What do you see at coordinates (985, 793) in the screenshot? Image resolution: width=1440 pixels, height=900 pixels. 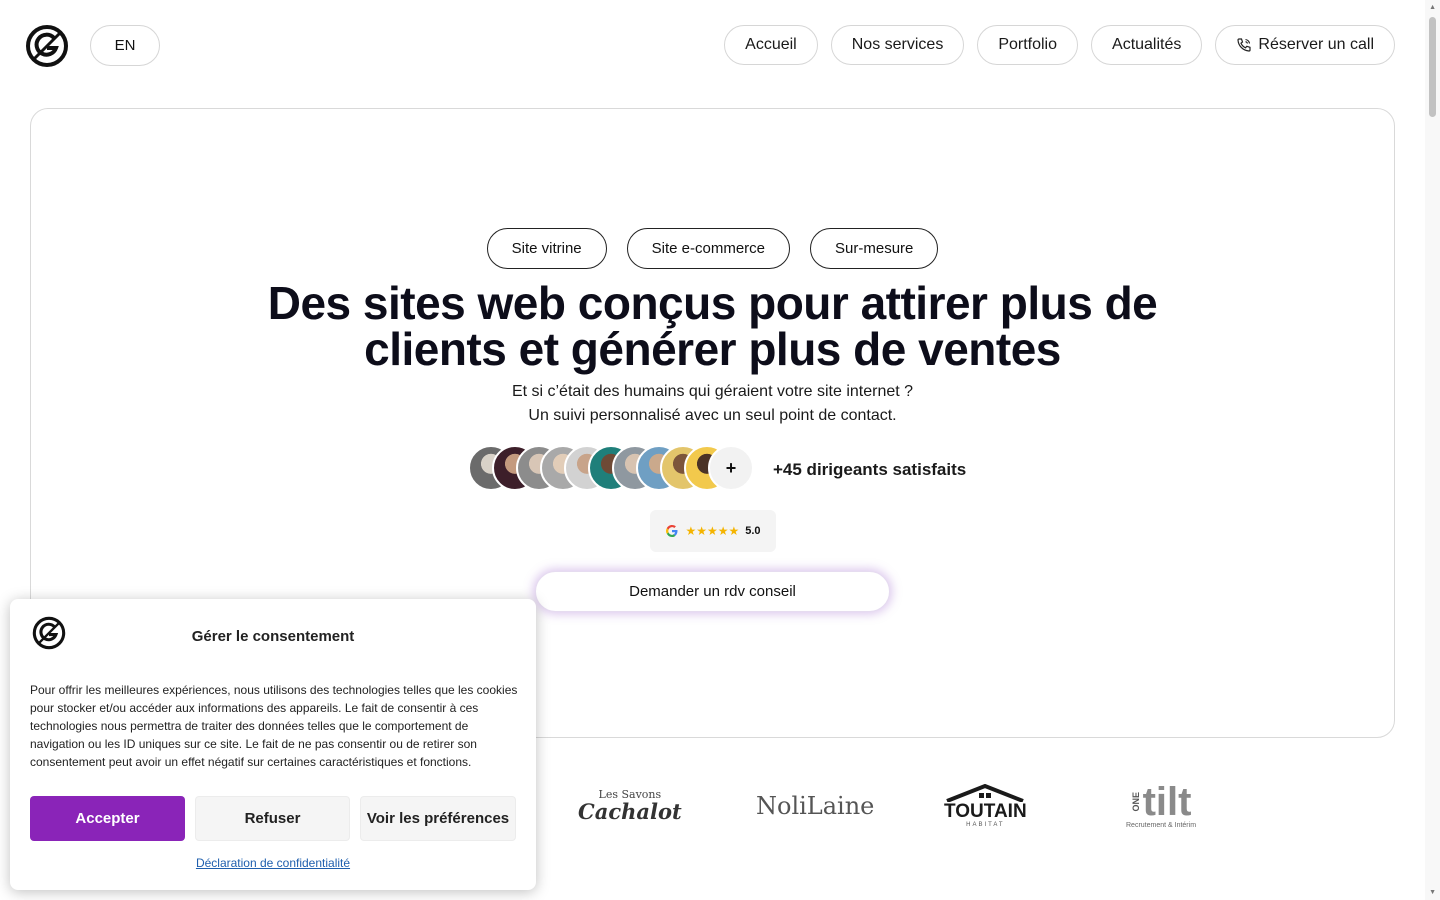 I see `house-roof-icon` at bounding box center [985, 793].